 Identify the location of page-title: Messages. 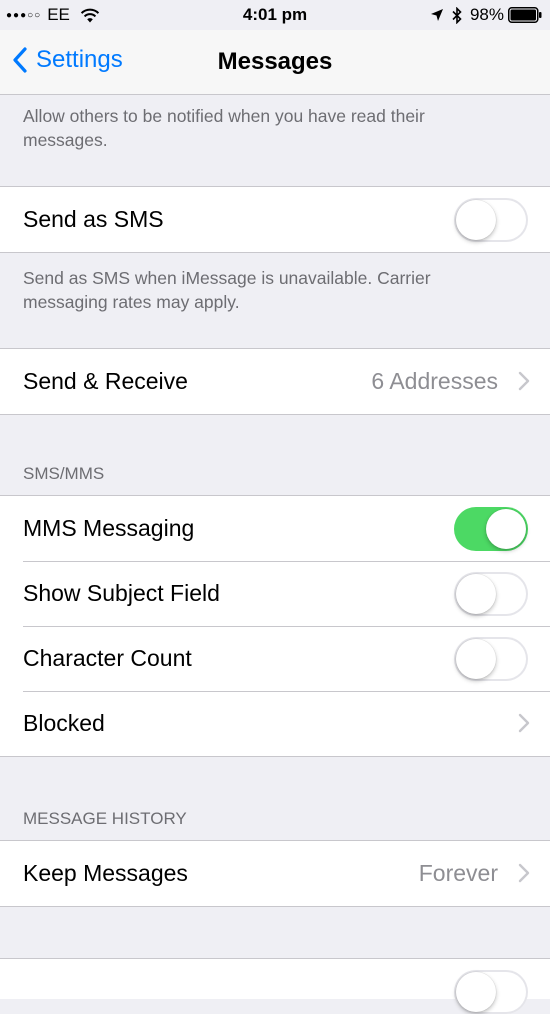
(275, 61).